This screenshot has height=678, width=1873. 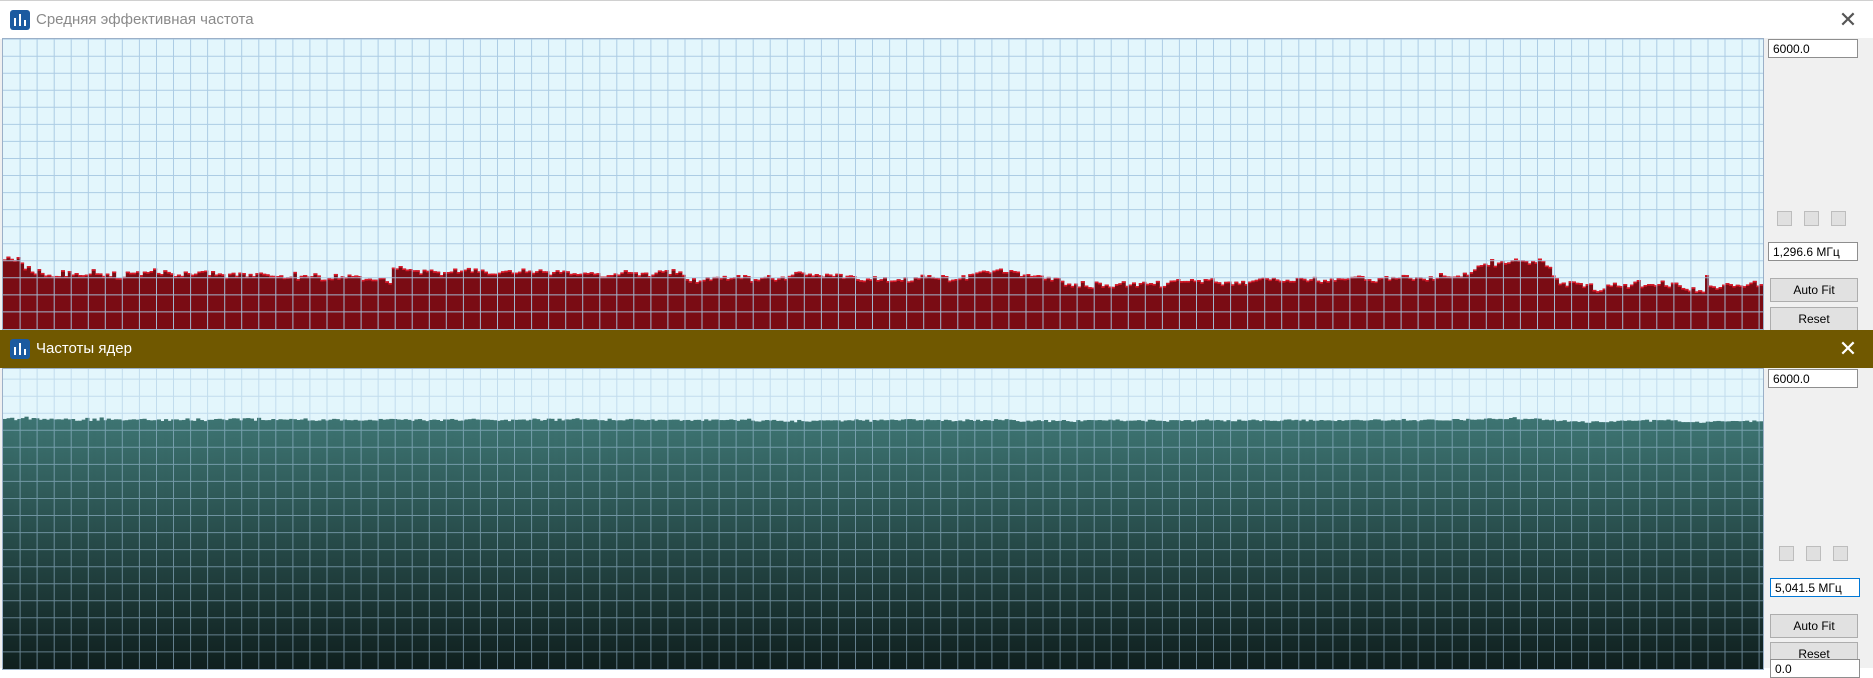 I want to click on min-scale-field: 0.0, so click(x=1815, y=668).